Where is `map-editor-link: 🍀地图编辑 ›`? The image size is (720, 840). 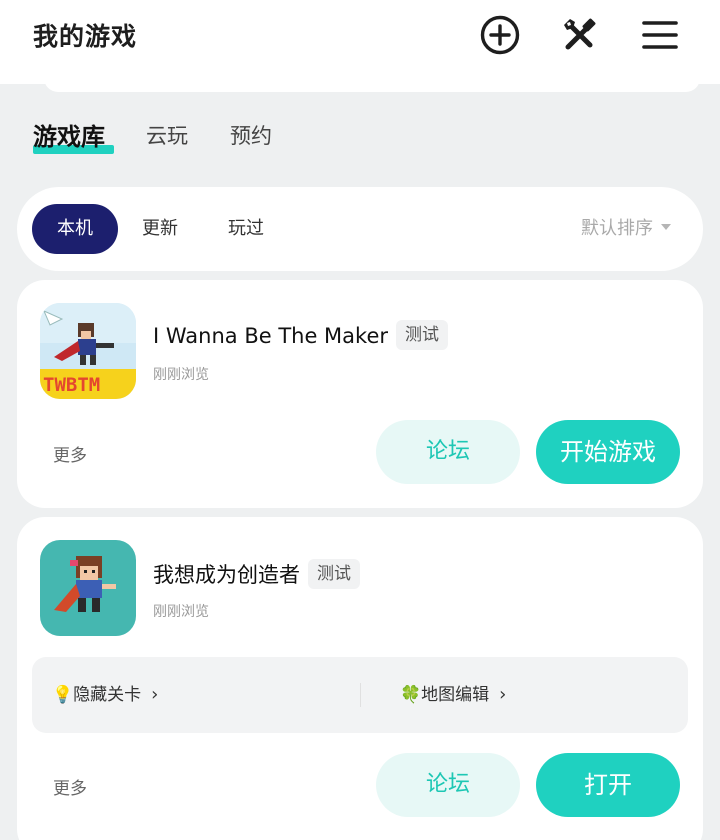
map-editor-link: 🍀地图编辑 › is located at coordinates (453, 695).